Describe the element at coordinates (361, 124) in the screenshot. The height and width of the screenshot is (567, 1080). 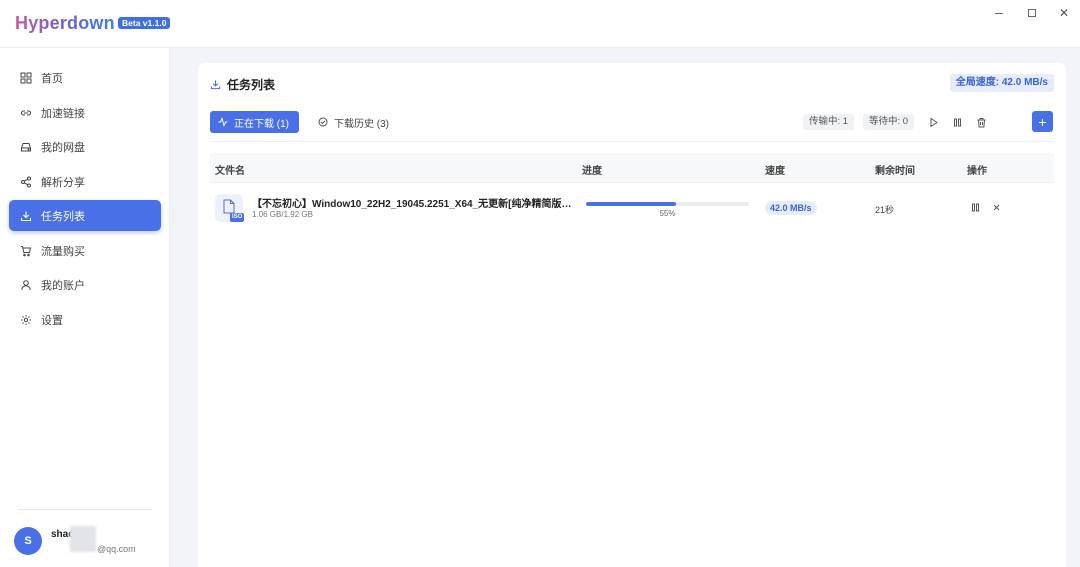
I see `tab-label: 下载历史 (3)` at that location.